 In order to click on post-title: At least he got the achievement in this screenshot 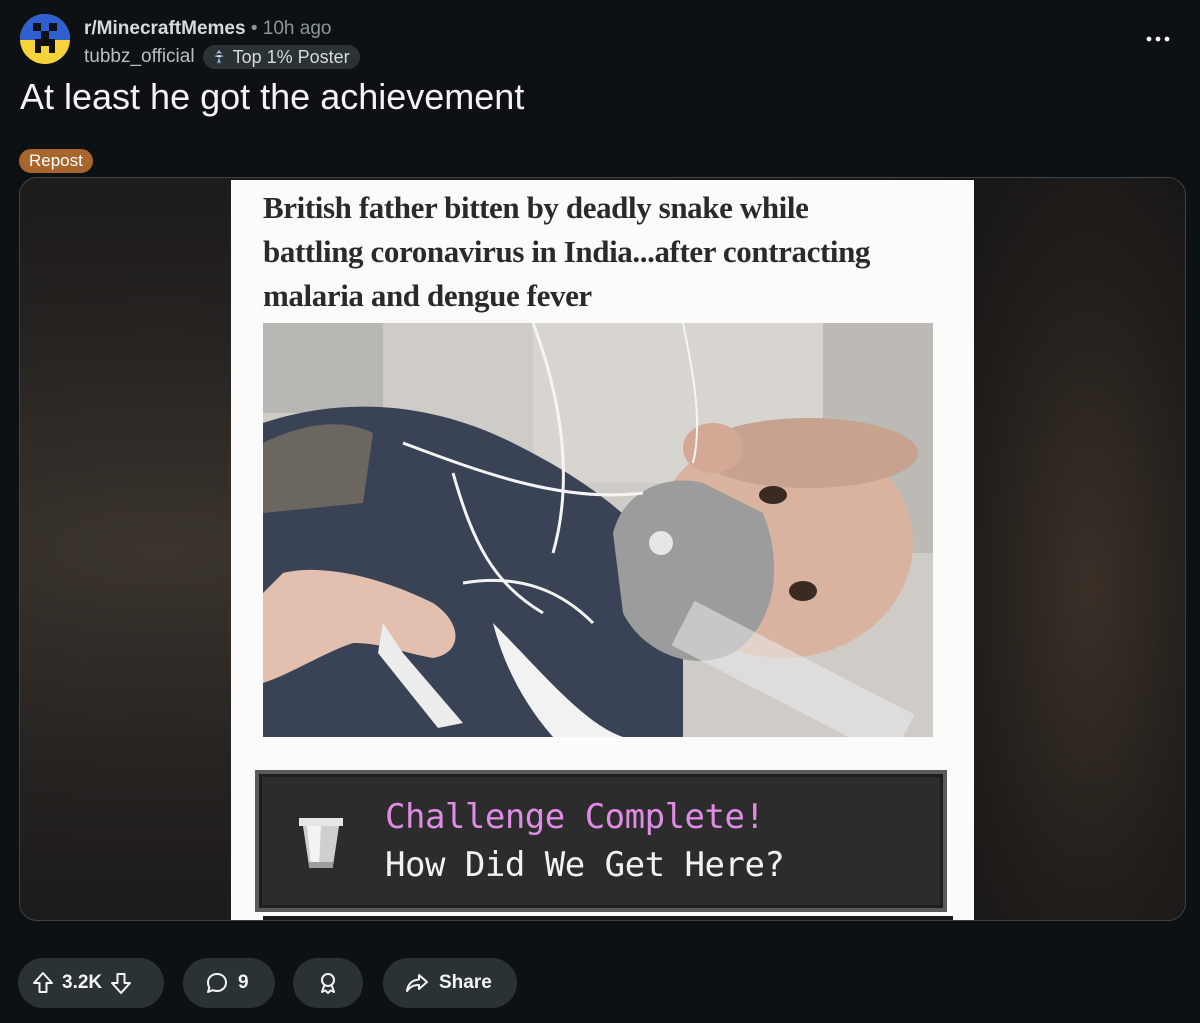, I will do `click(272, 97)`.